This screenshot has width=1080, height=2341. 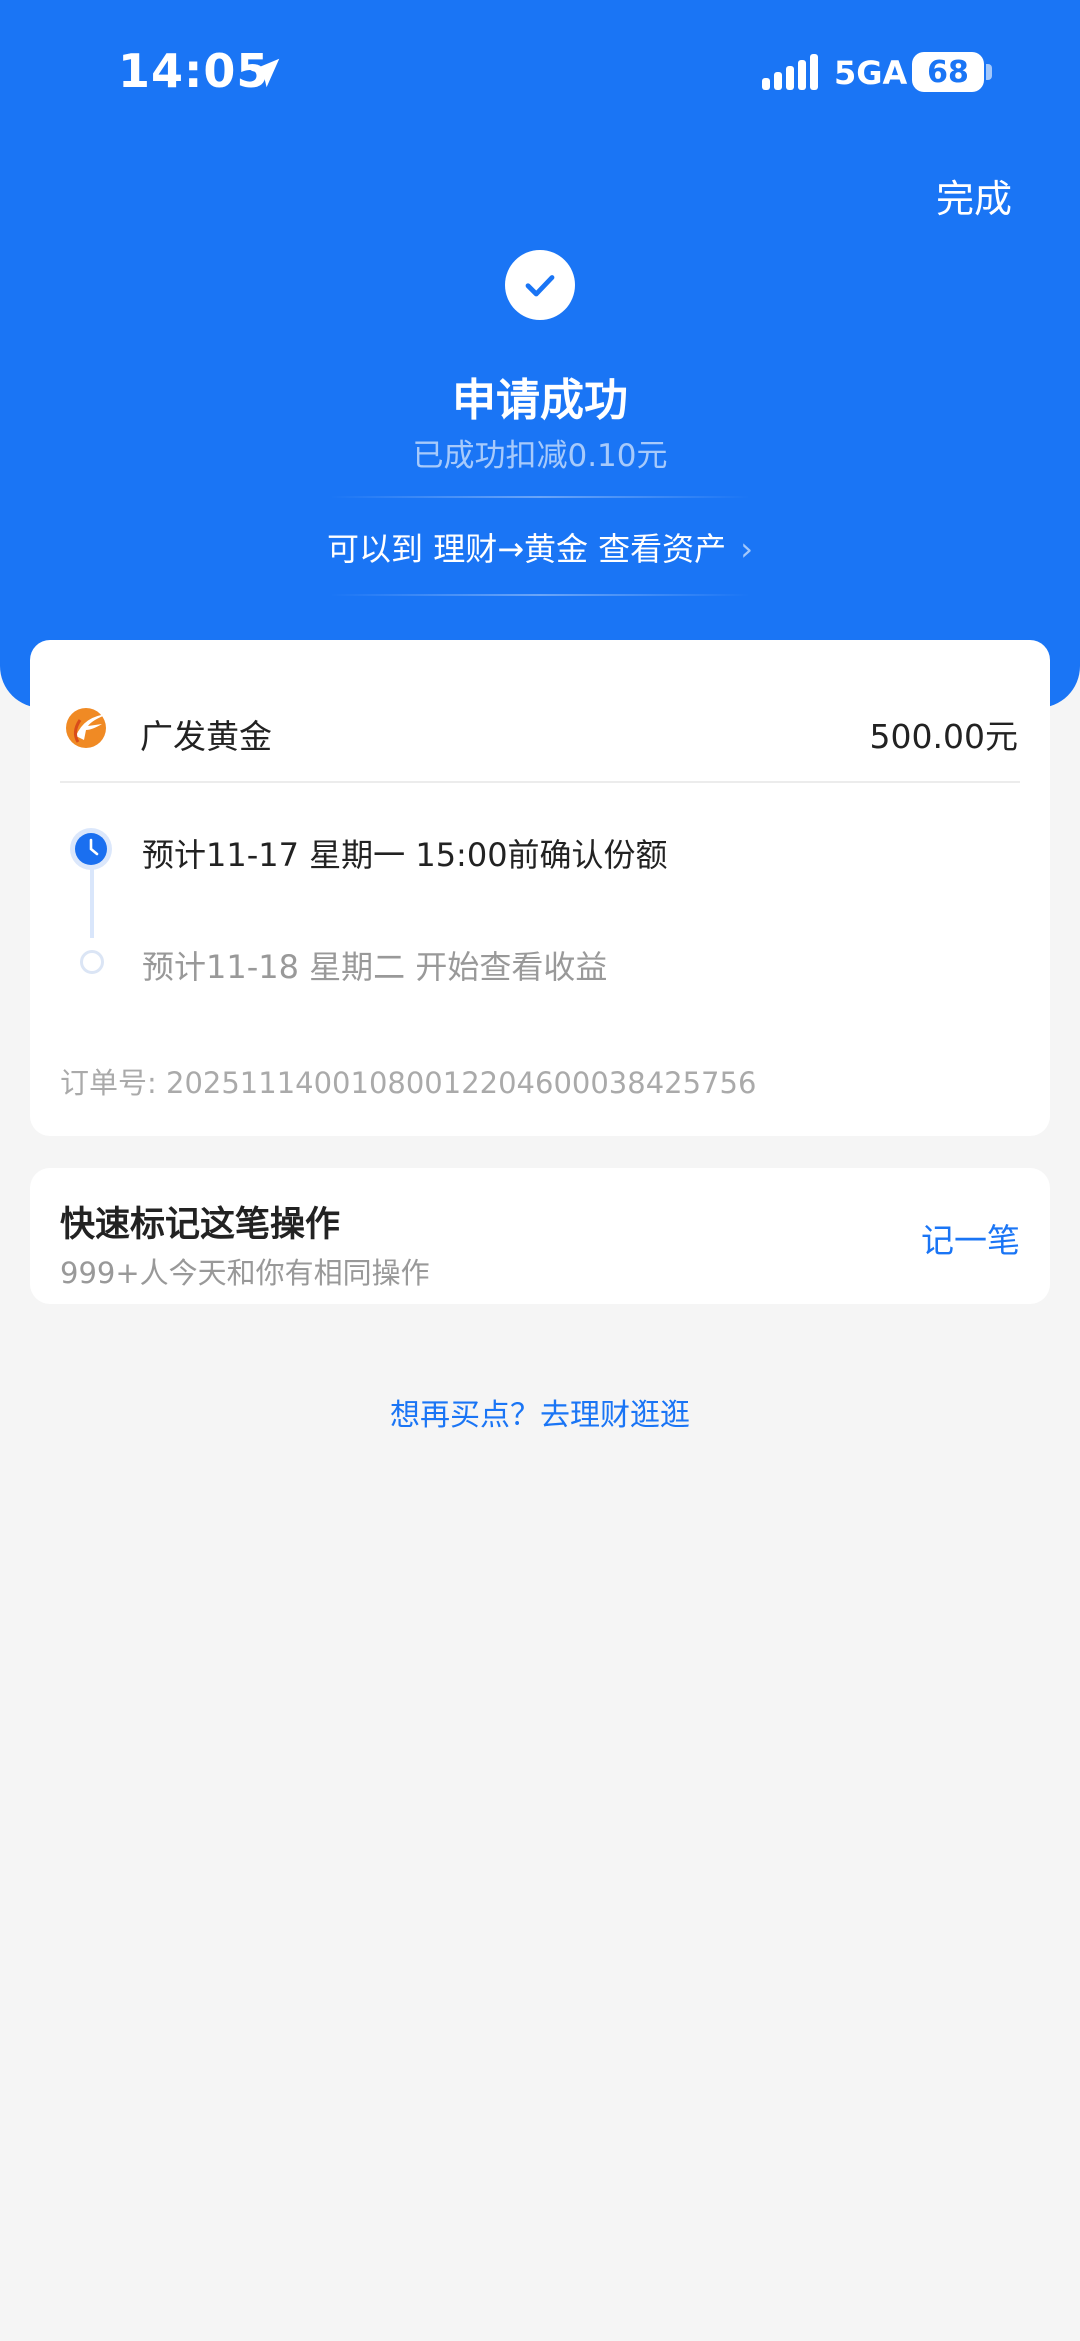 I want to click on record-button: 记一笔, so click(x=970, y=1238).